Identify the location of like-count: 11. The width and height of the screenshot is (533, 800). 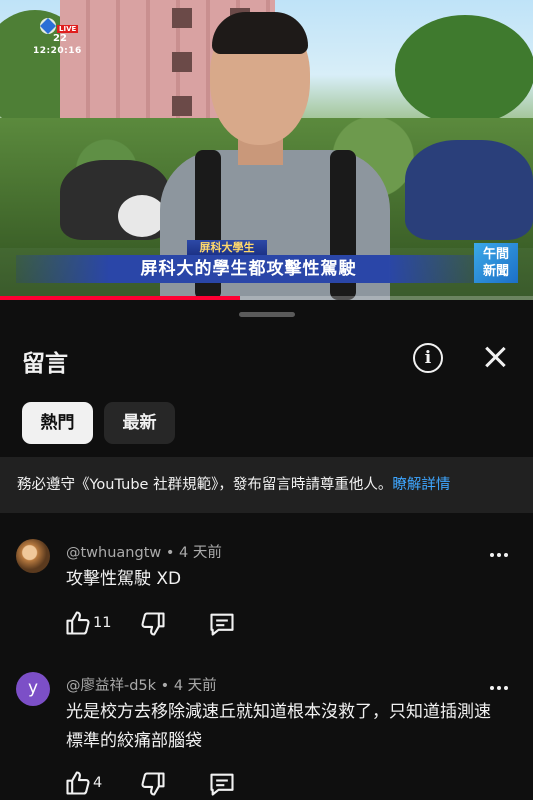
(102, 623).